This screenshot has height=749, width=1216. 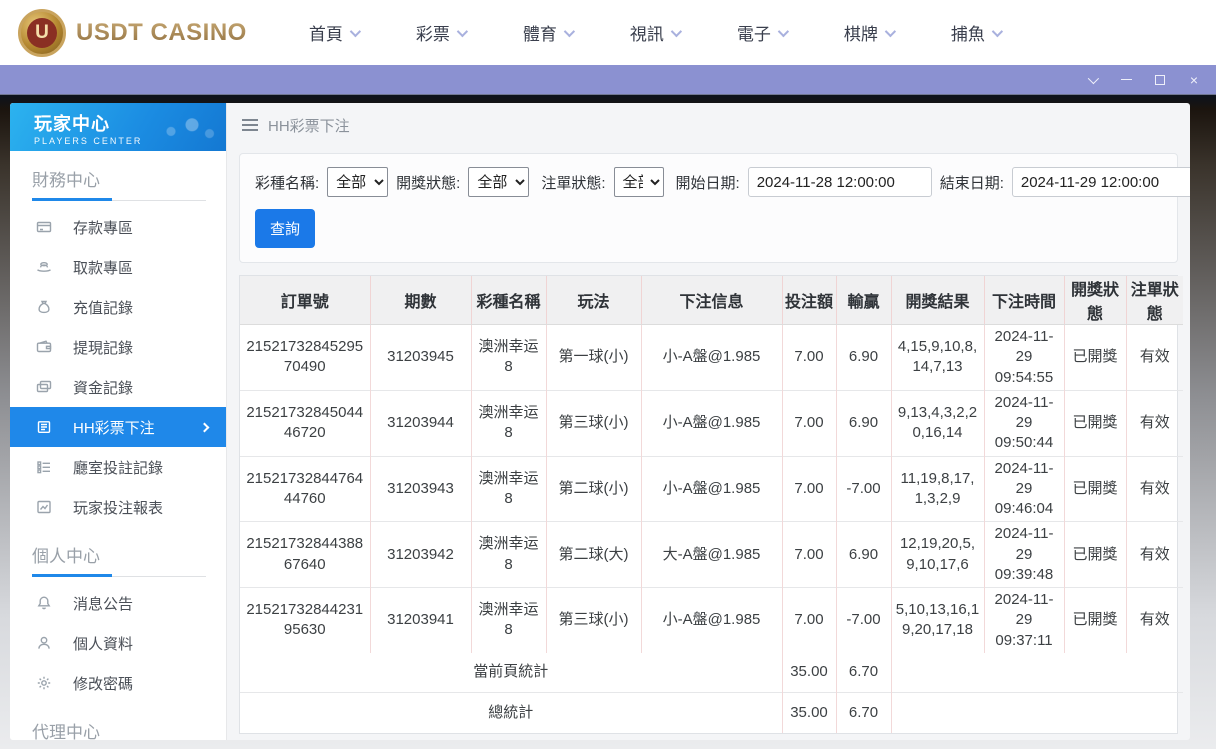 What do you see at coordinates (863, 488) in the screenshot?
I see `cell-win-loss: -7.00` at bounding box center [863, 488].